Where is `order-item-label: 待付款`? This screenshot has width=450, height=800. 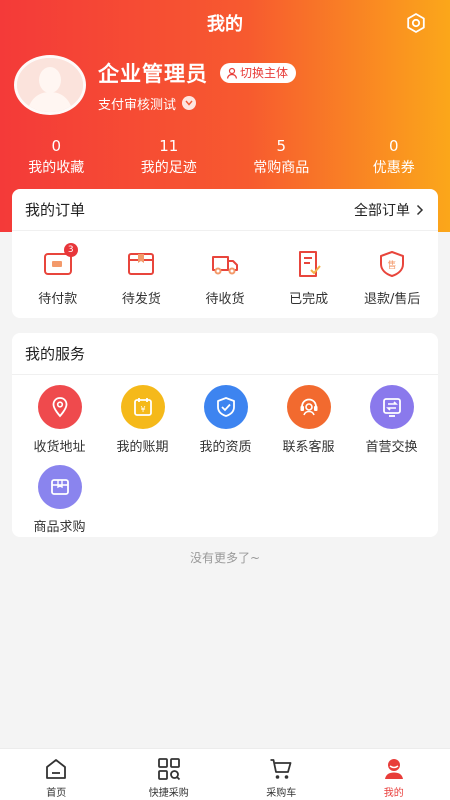 order-item-label: 待付款 is located at coordinates (58, 299).